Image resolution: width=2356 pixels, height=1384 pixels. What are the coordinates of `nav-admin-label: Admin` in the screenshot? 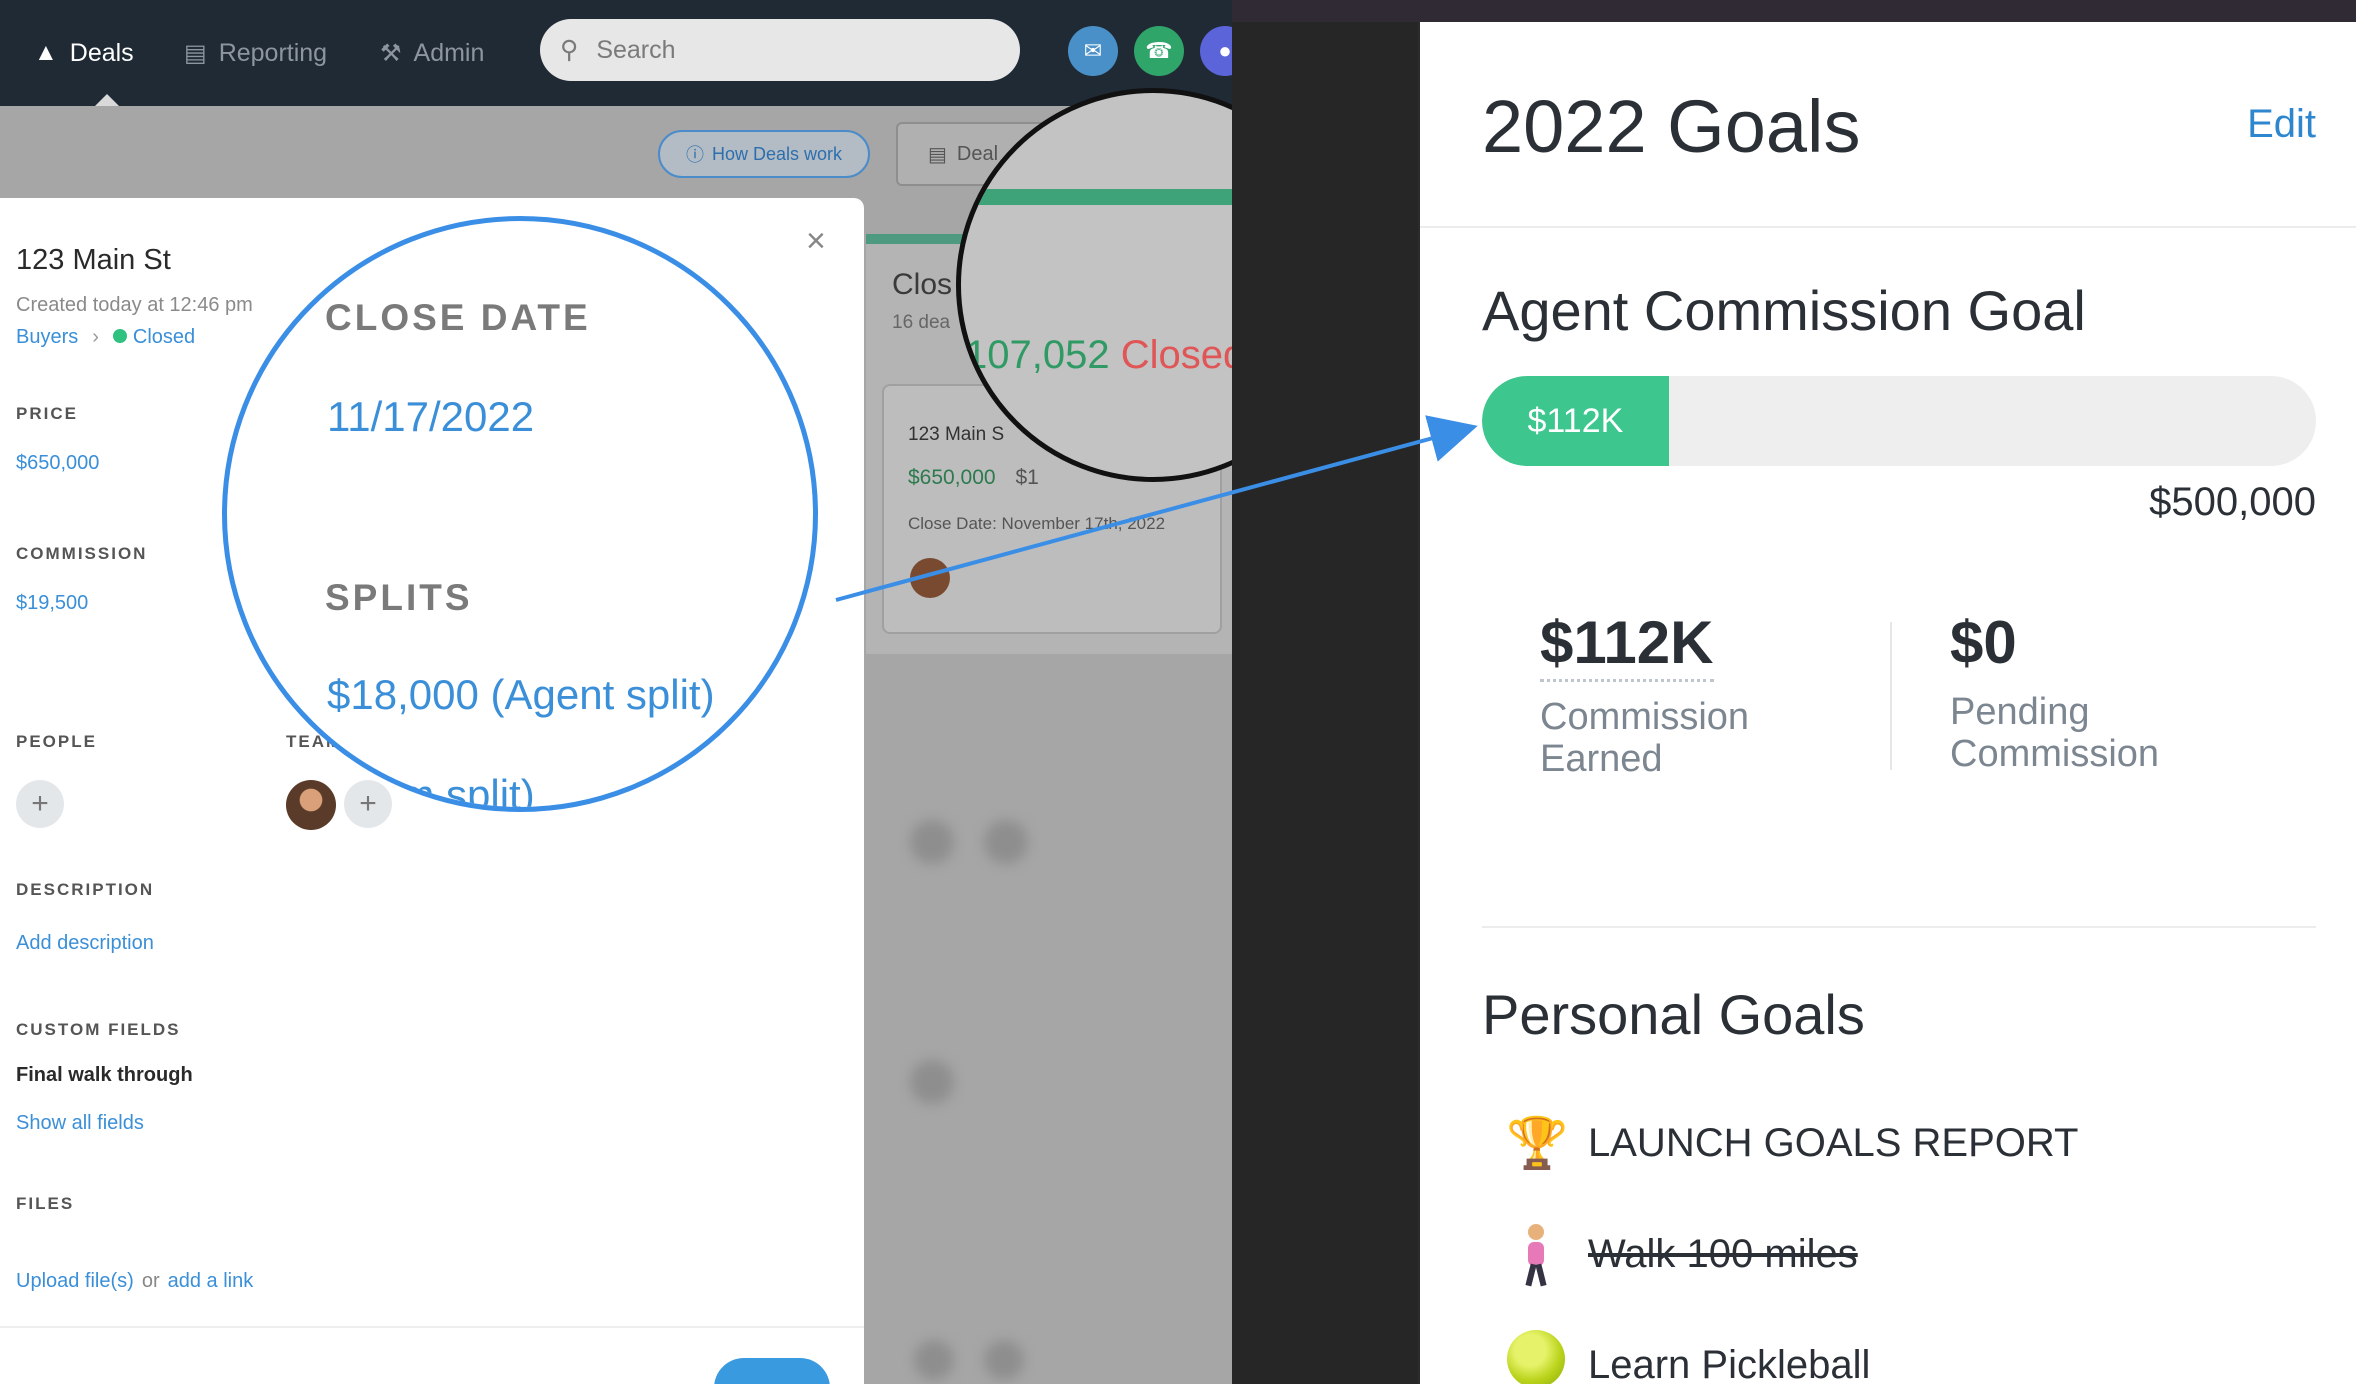 It's located at (449, 52).